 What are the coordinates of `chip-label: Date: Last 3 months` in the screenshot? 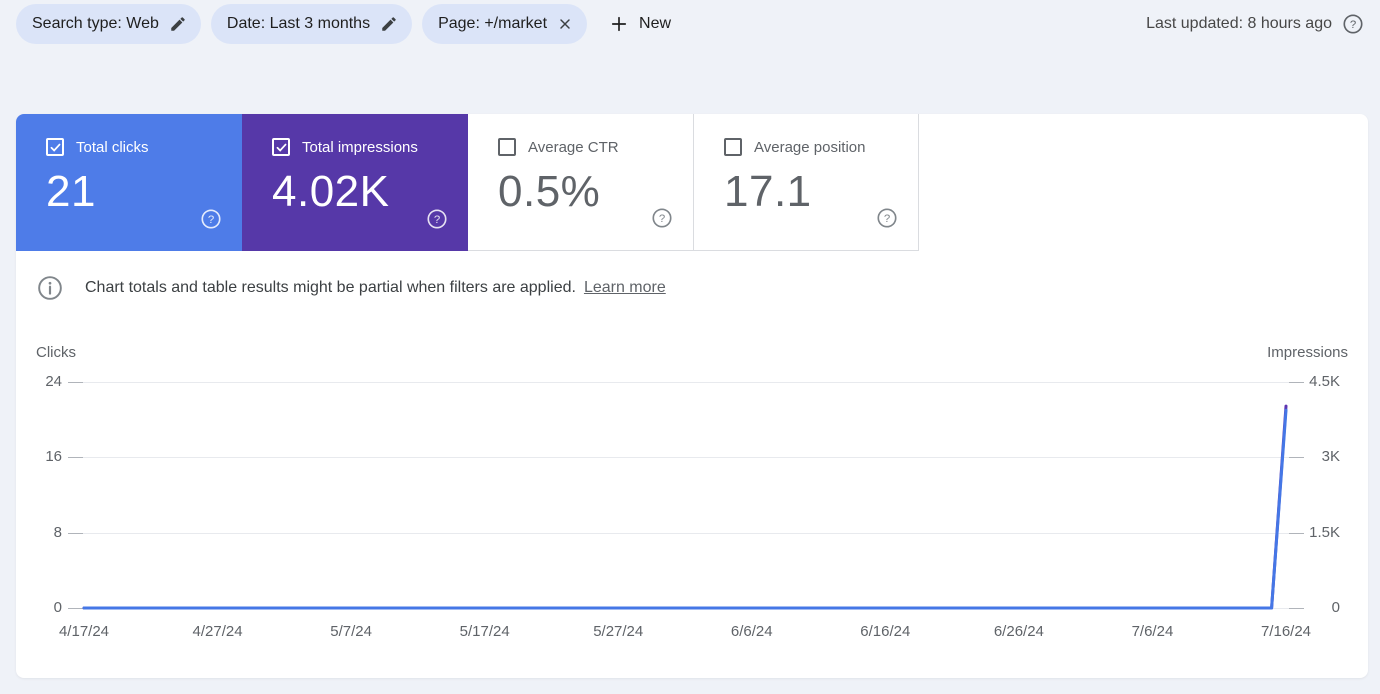 It's located at (298, 23).